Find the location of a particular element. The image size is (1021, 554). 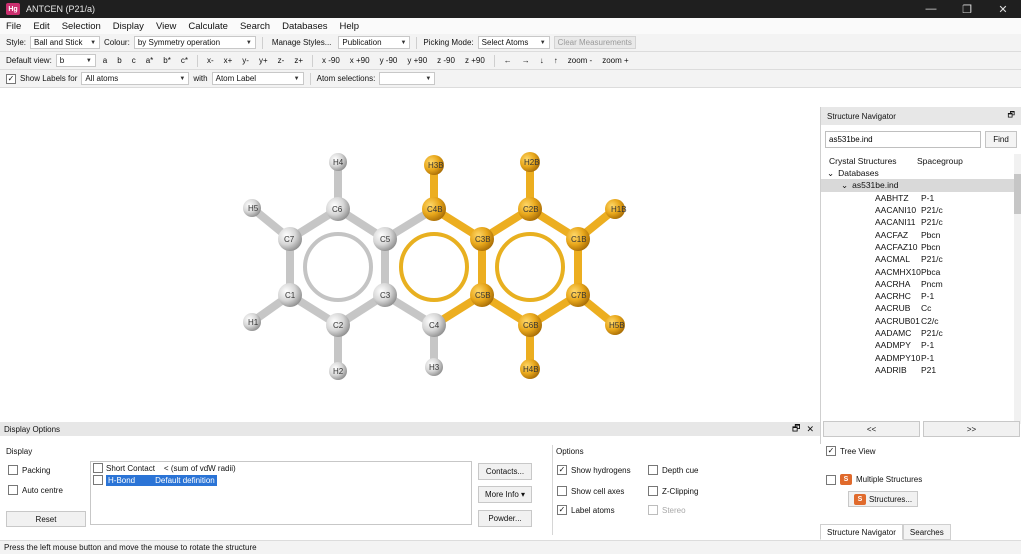

arrow-up-icon: ↑ is located at coordinates (556, 60).